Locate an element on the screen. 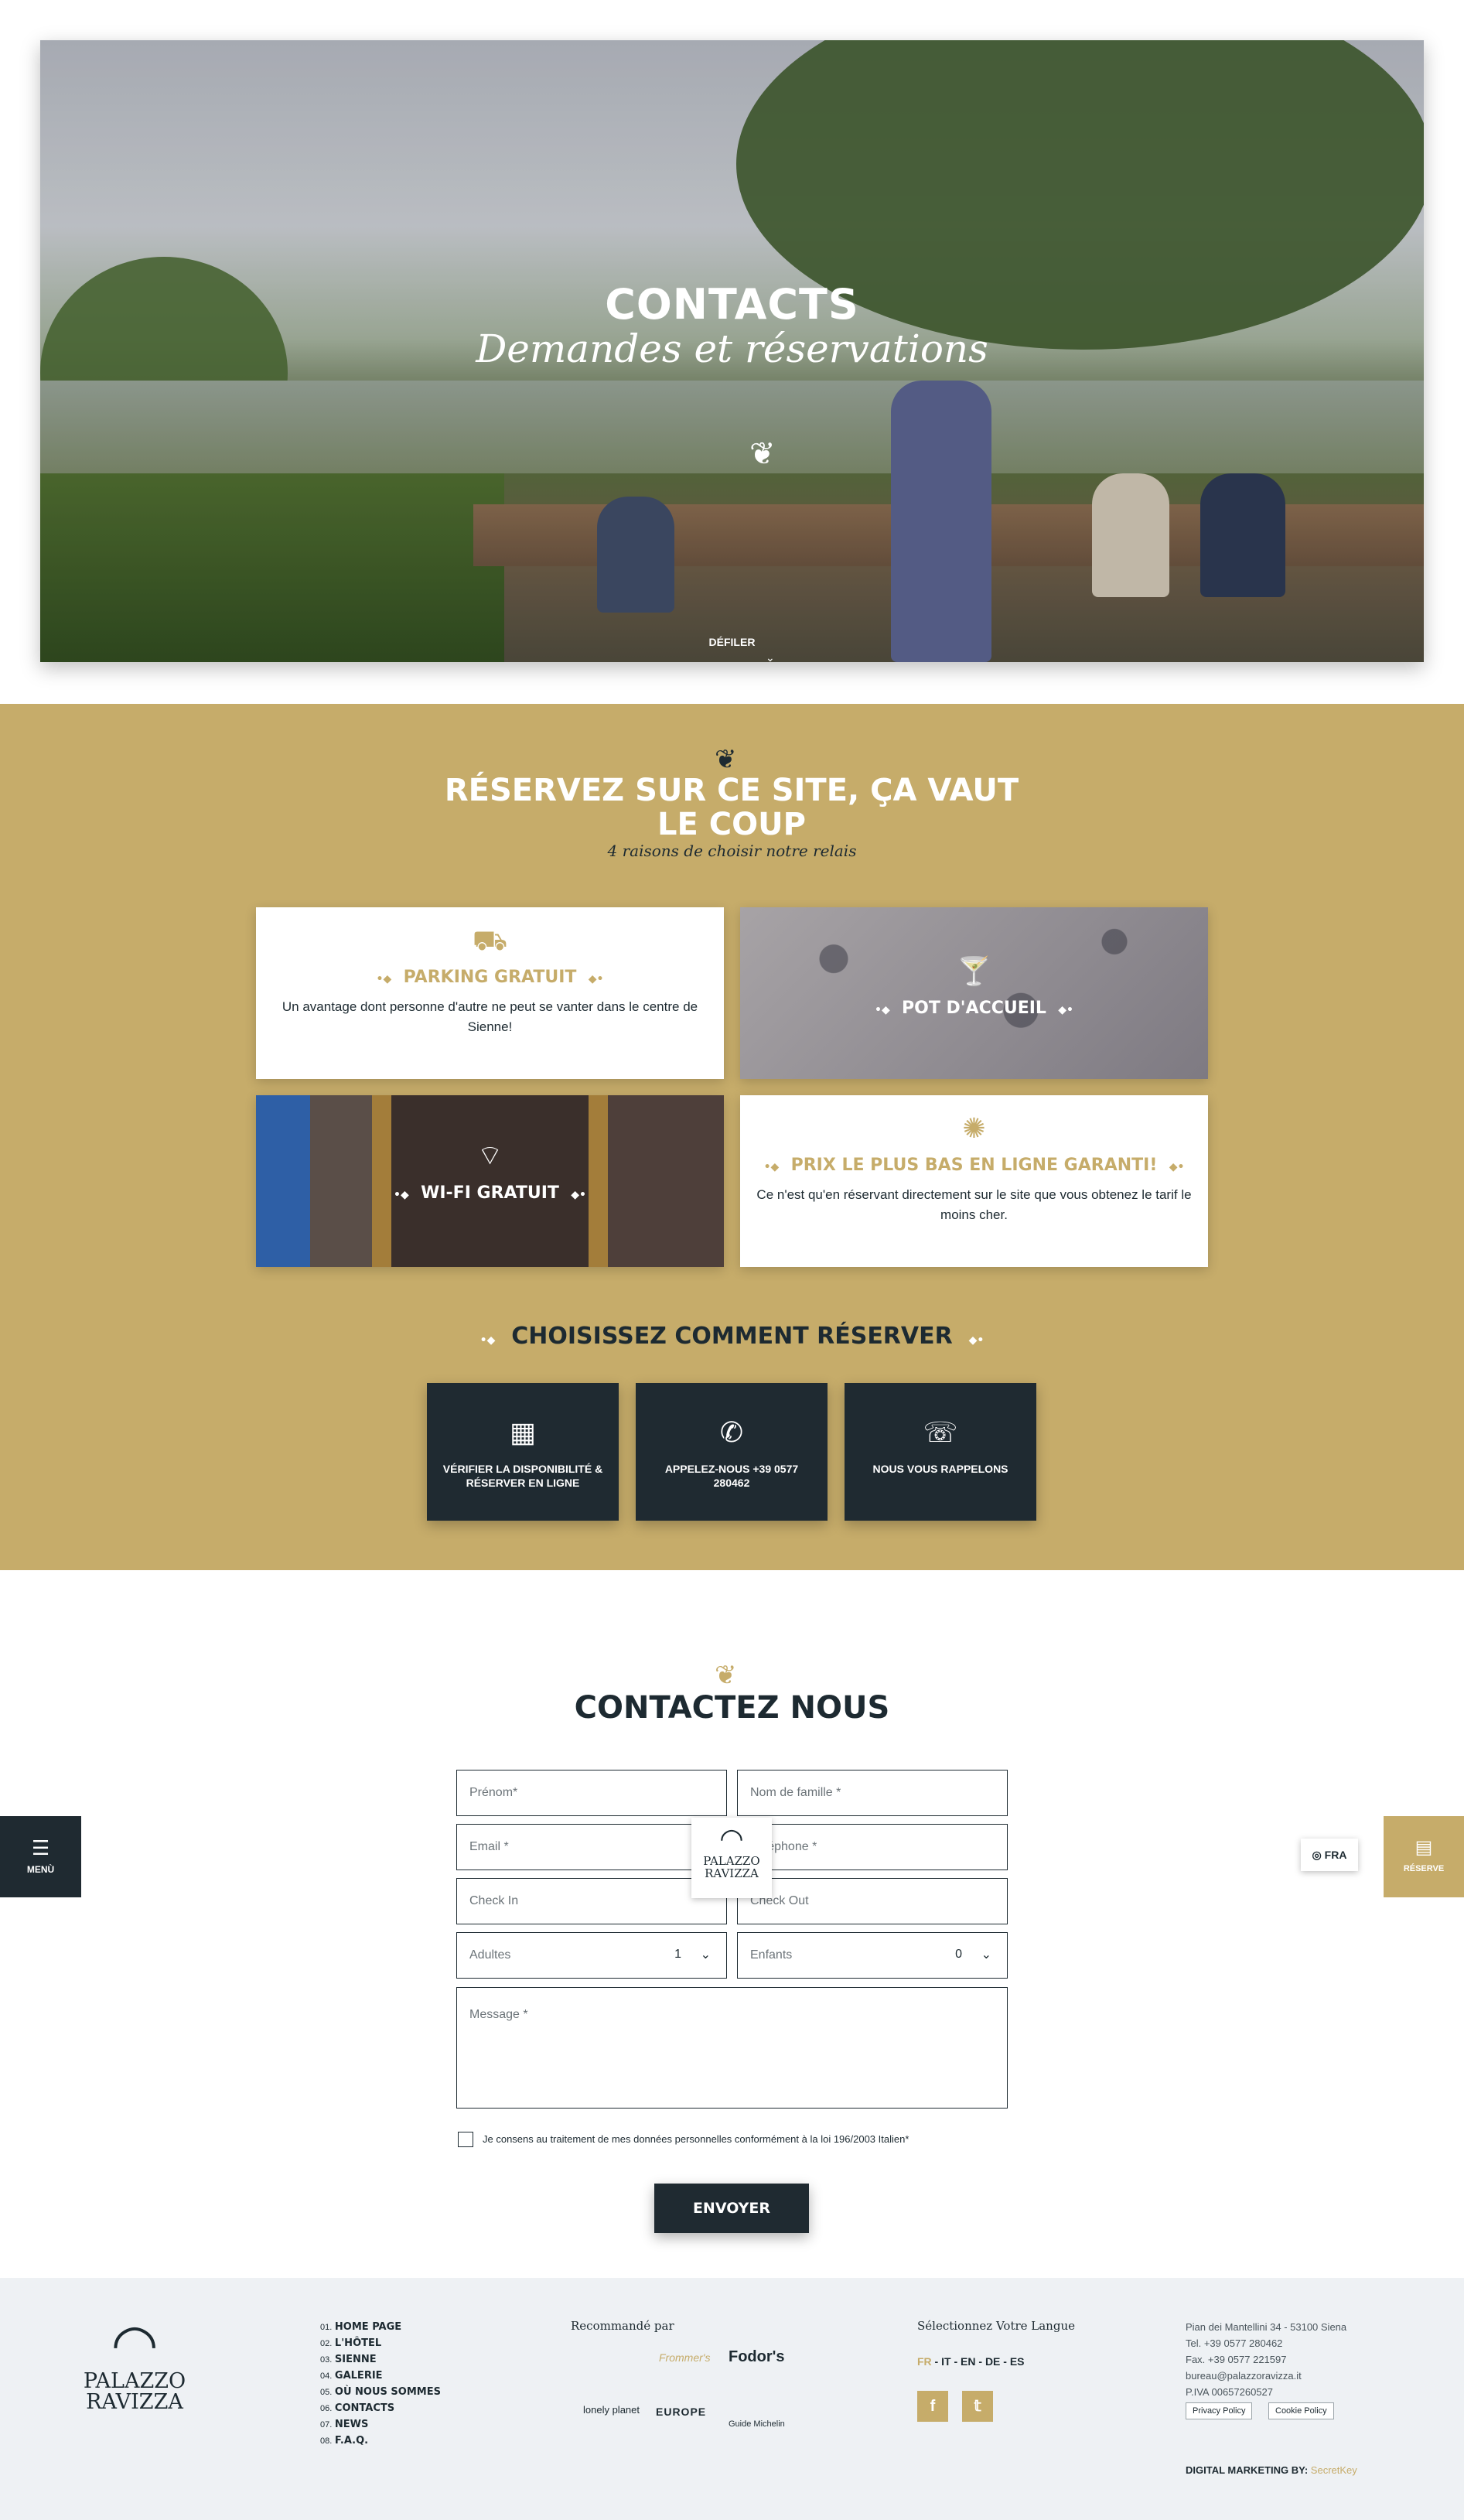 The image size is (1464, 2520). lang-link-es: ES is located at coordinates (1017, 2361).